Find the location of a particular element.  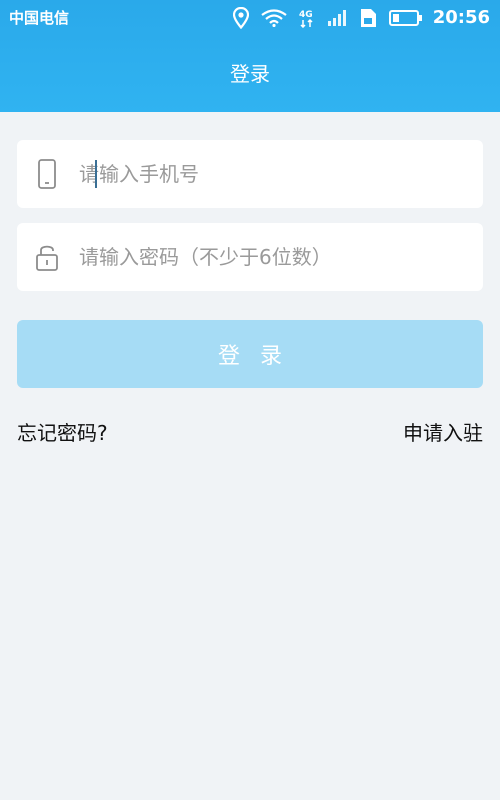

phone-input is located at coordinates (269, 174).